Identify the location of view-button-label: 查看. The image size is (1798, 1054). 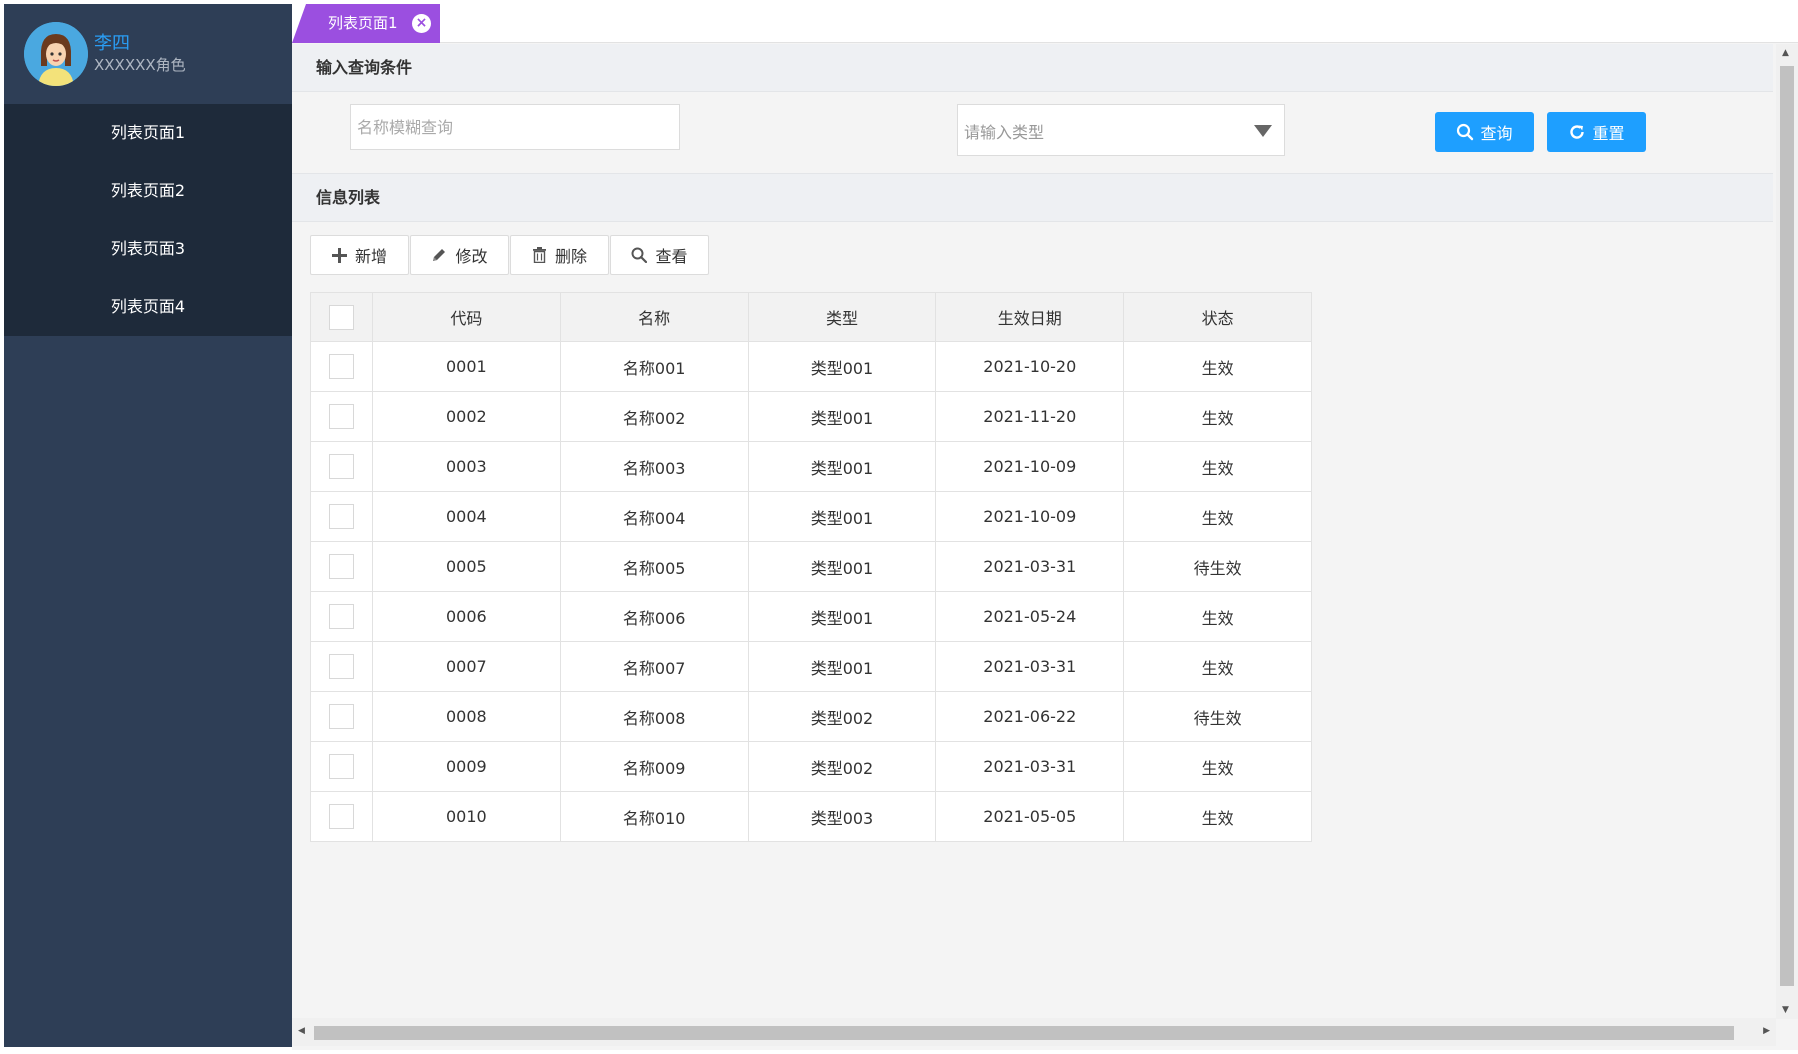
(671, 256).